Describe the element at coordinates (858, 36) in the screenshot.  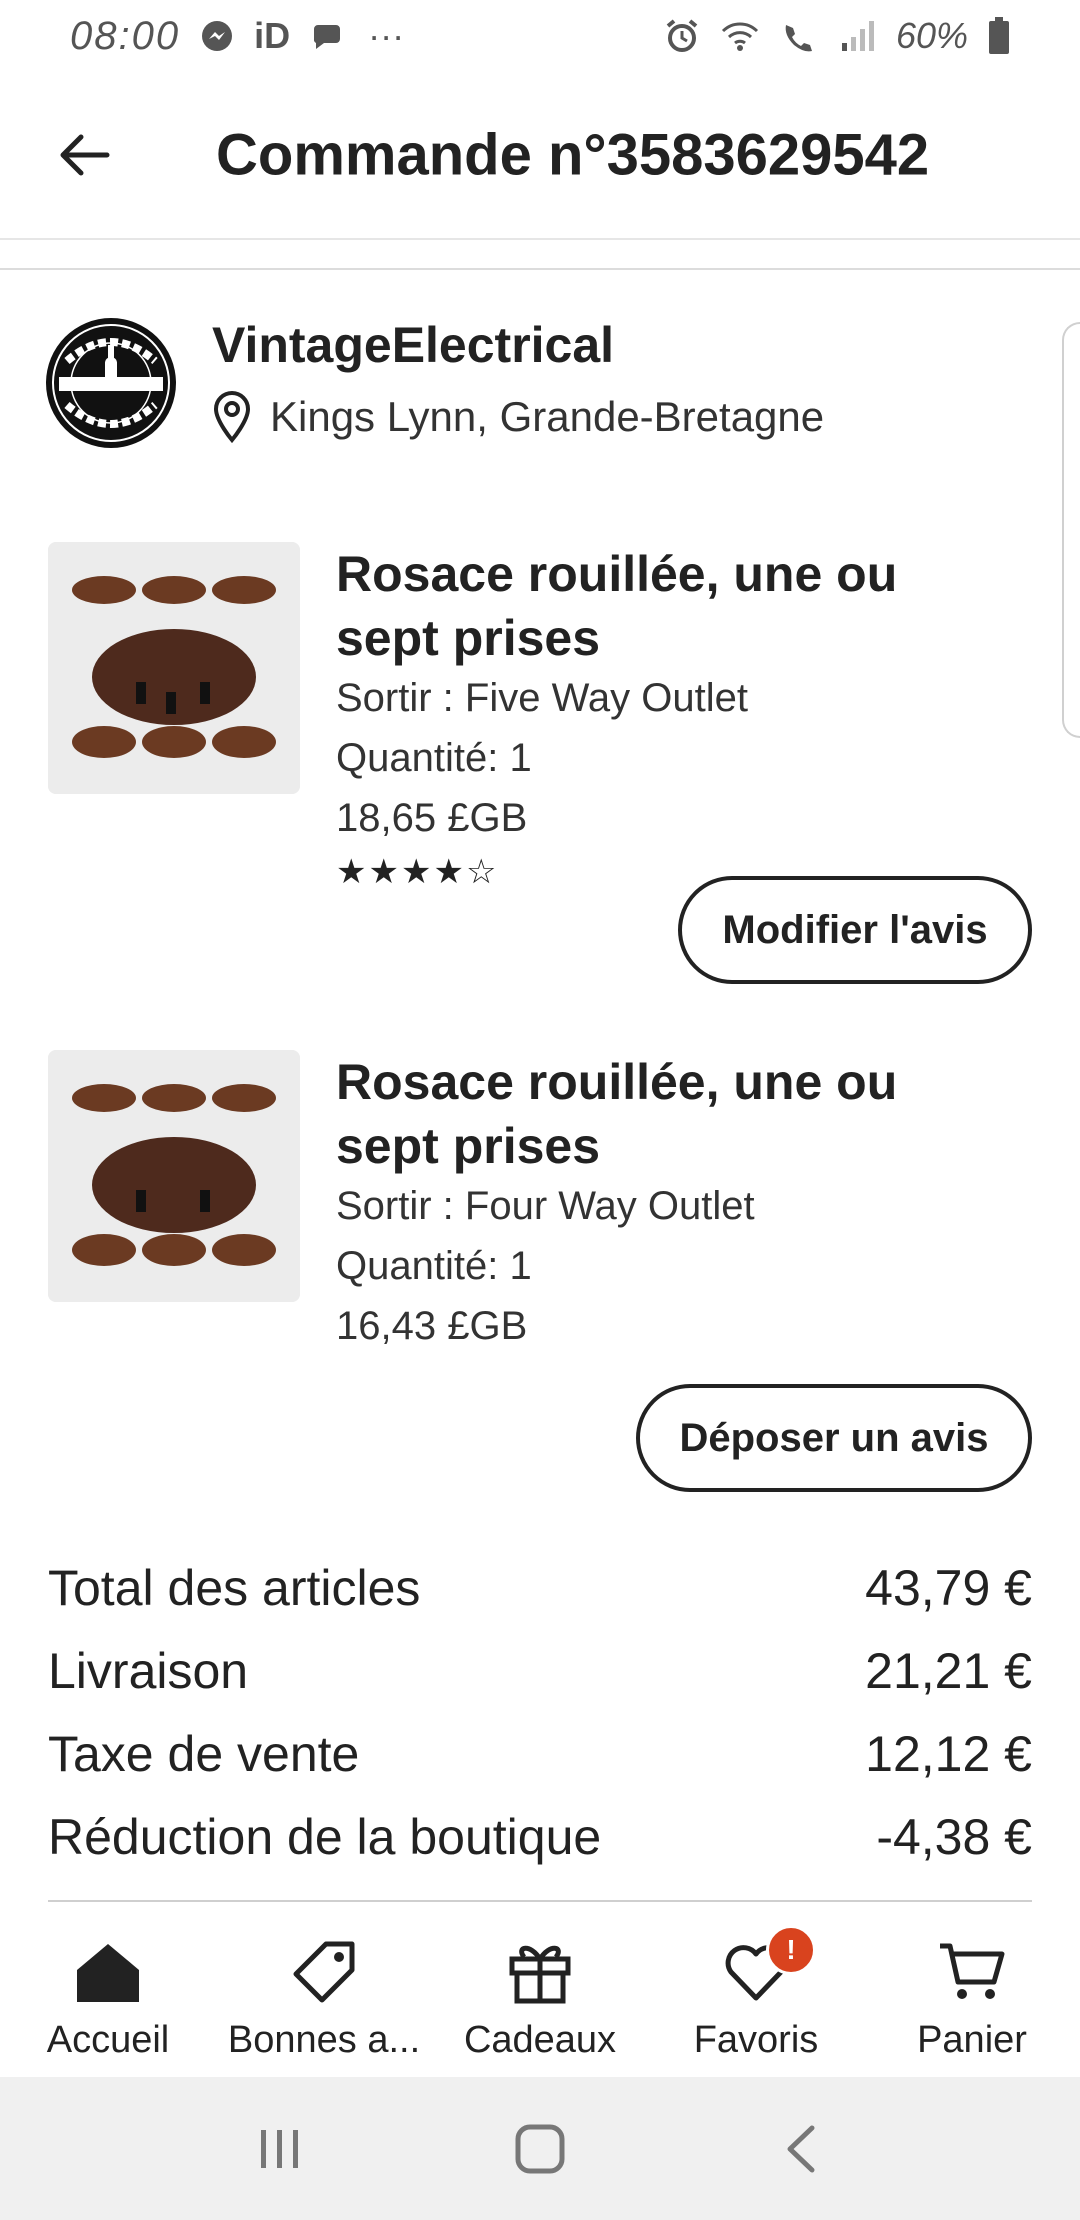
I see `signal-icon` at that location.